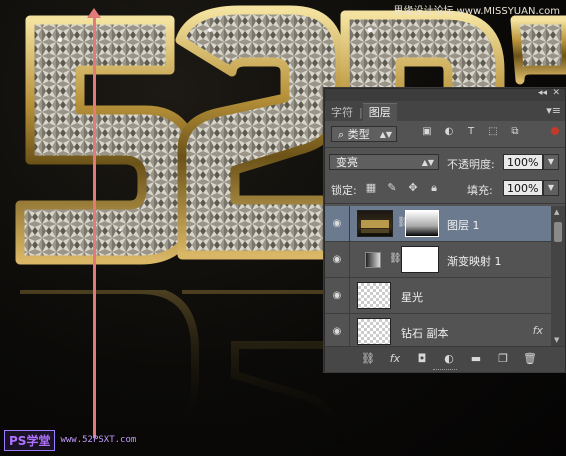 The image size is (566, 456). What do you see at coordinates (551, 162) in the screenshot?
I see `opacity-dropdown-icon: ▼` at bounding box center [551, 162].